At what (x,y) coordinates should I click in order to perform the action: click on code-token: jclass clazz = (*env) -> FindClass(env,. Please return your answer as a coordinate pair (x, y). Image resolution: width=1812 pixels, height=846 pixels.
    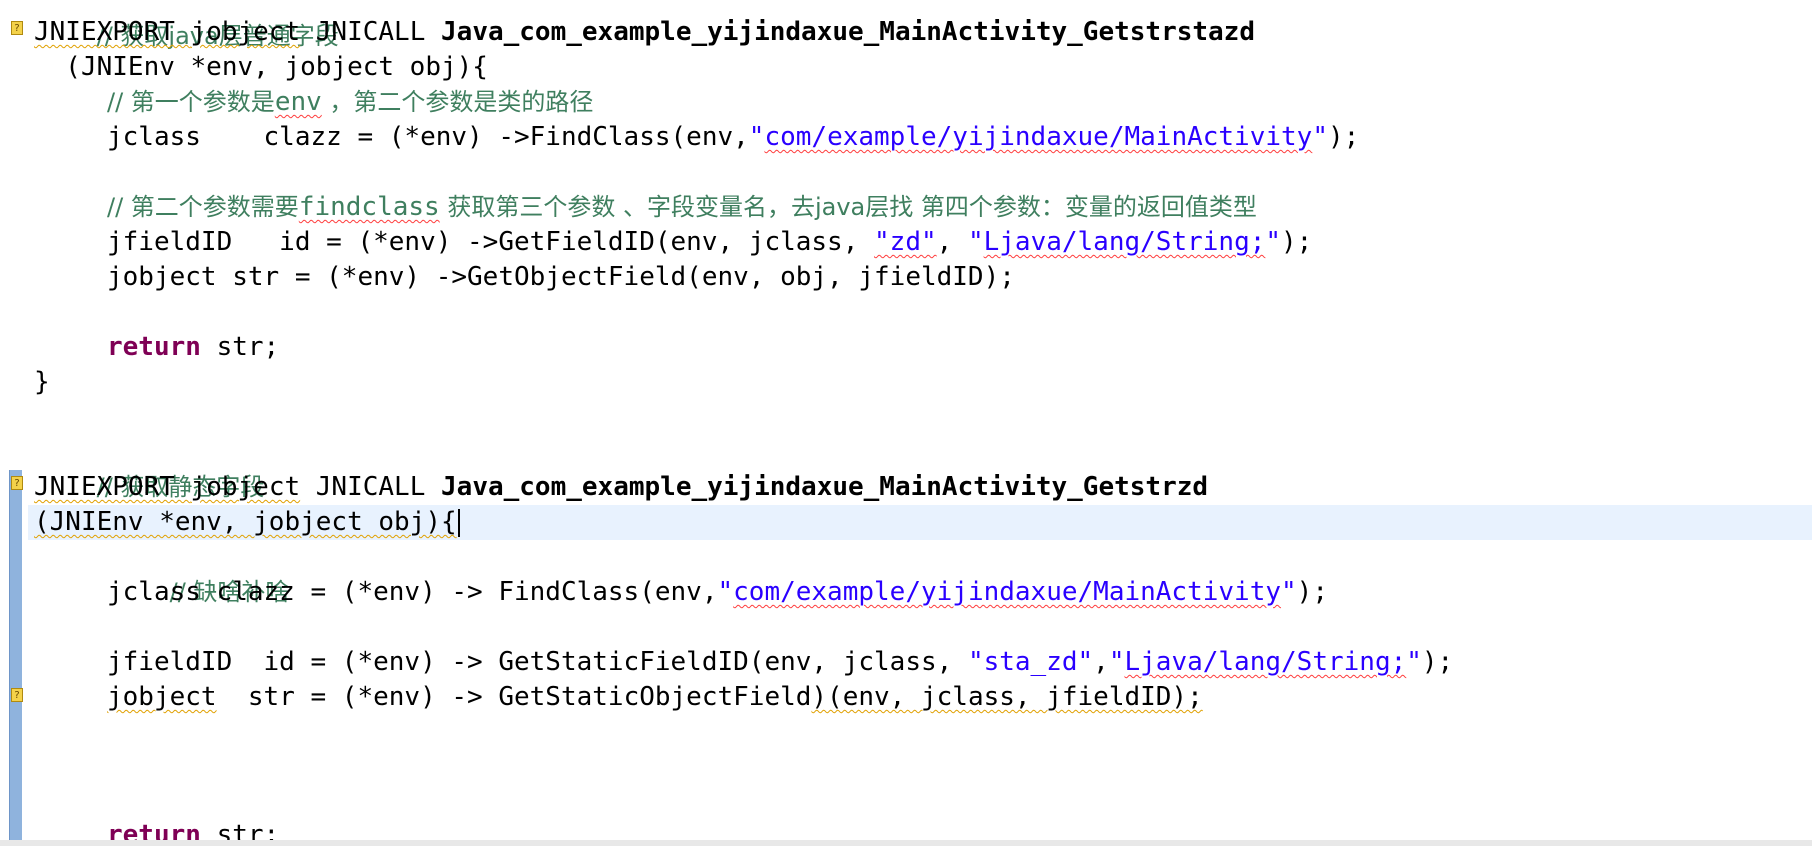
    Looking at the image, I should click on (412, 592).